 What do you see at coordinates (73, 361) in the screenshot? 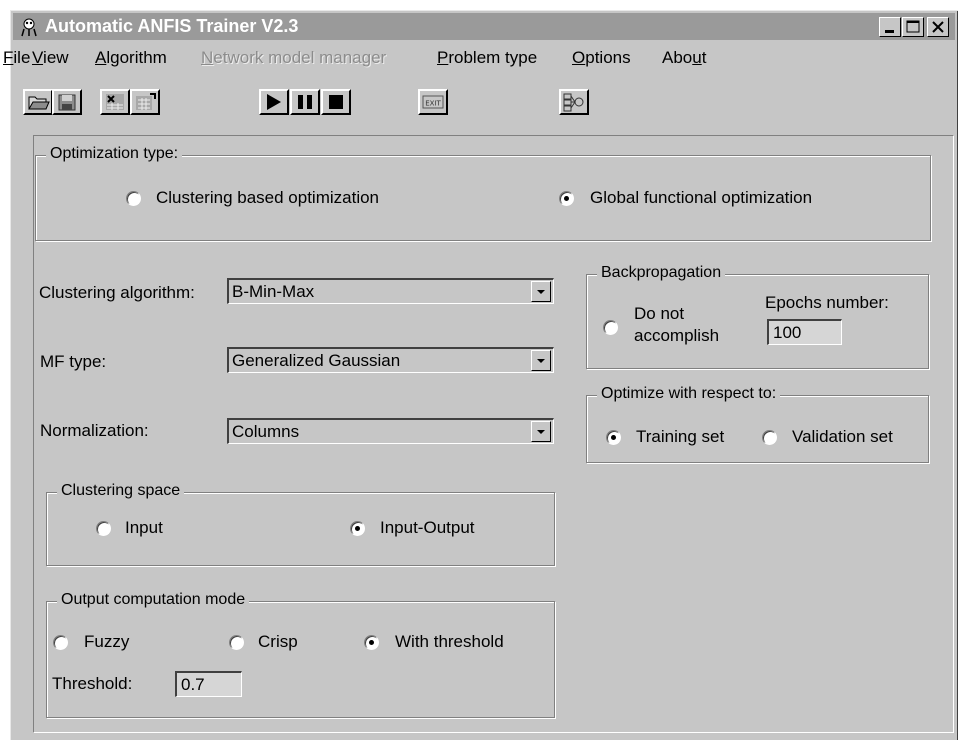
I see `mf-type-label: MF type:` at bounding box center [73, 361].